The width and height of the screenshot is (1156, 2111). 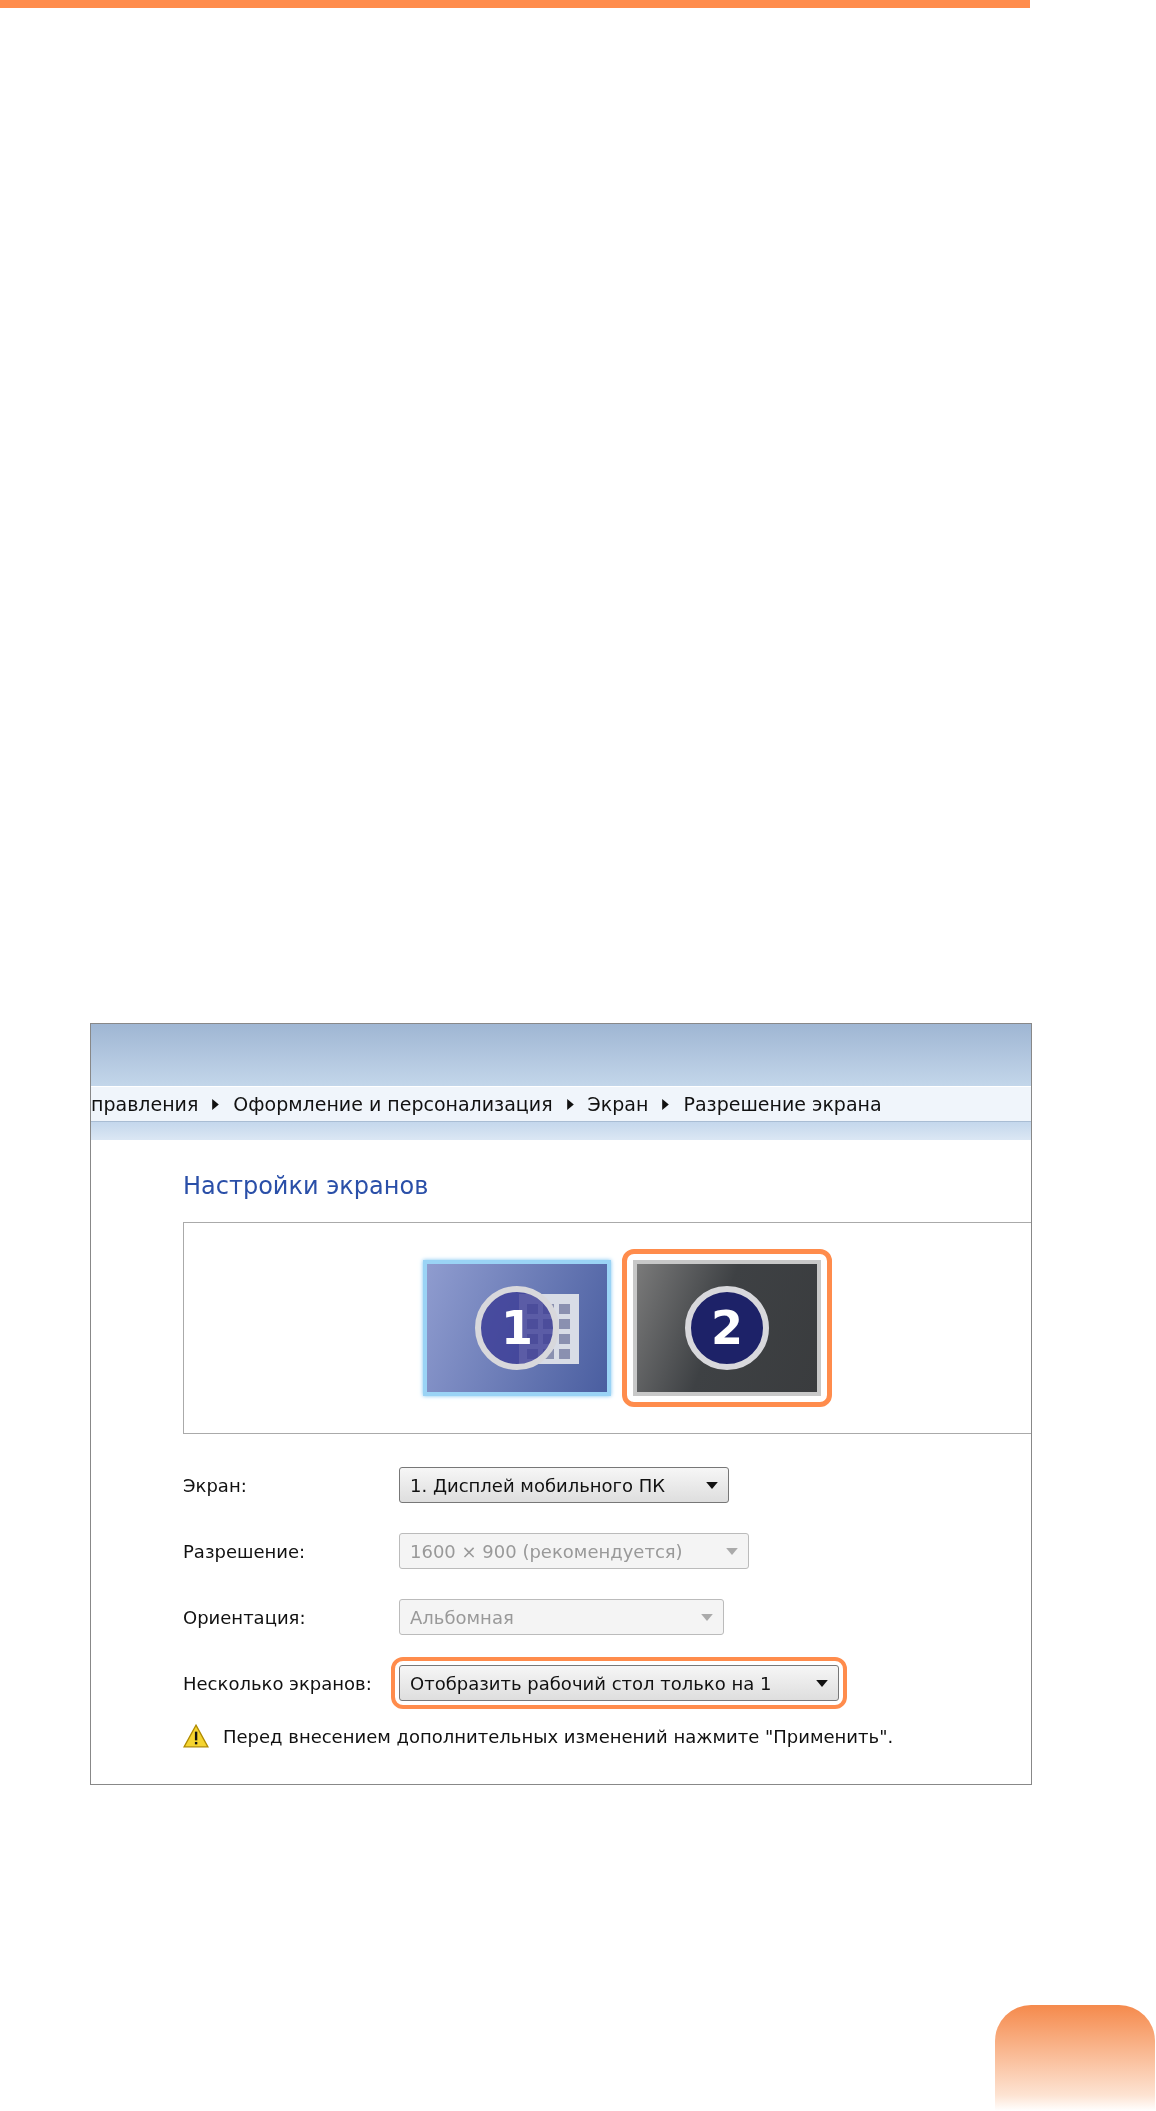 What do you see at coordinates (782, 1104) in the screenshot?
I see `breadcrumb-item: Разрешение экрана` at bounding box center [782, 1104].